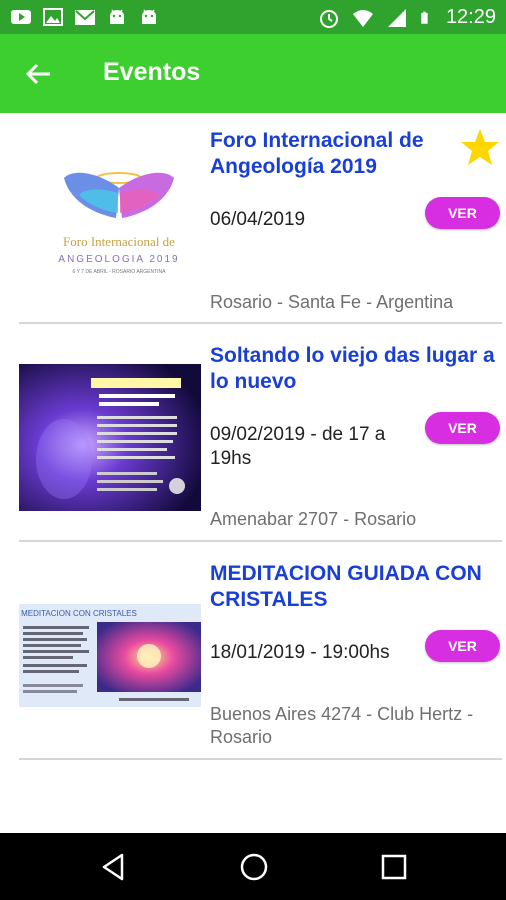 This screenshot has width=506, height=900. Describe the element at coordinates (85, 17) in the screenshot. I see `gmail-icon` at that location.